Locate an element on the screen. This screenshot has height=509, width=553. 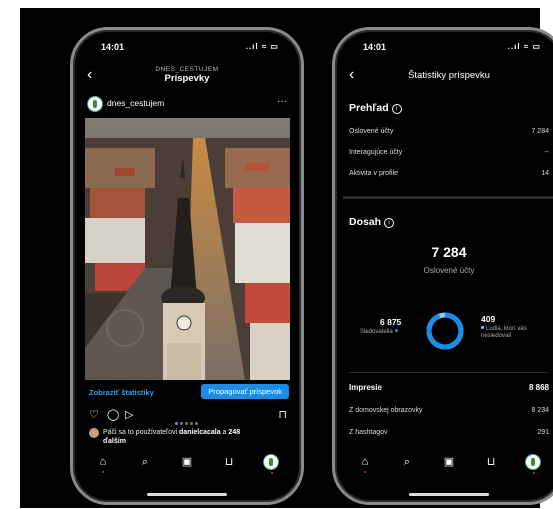
avatar is located at coordinates (95, 104).